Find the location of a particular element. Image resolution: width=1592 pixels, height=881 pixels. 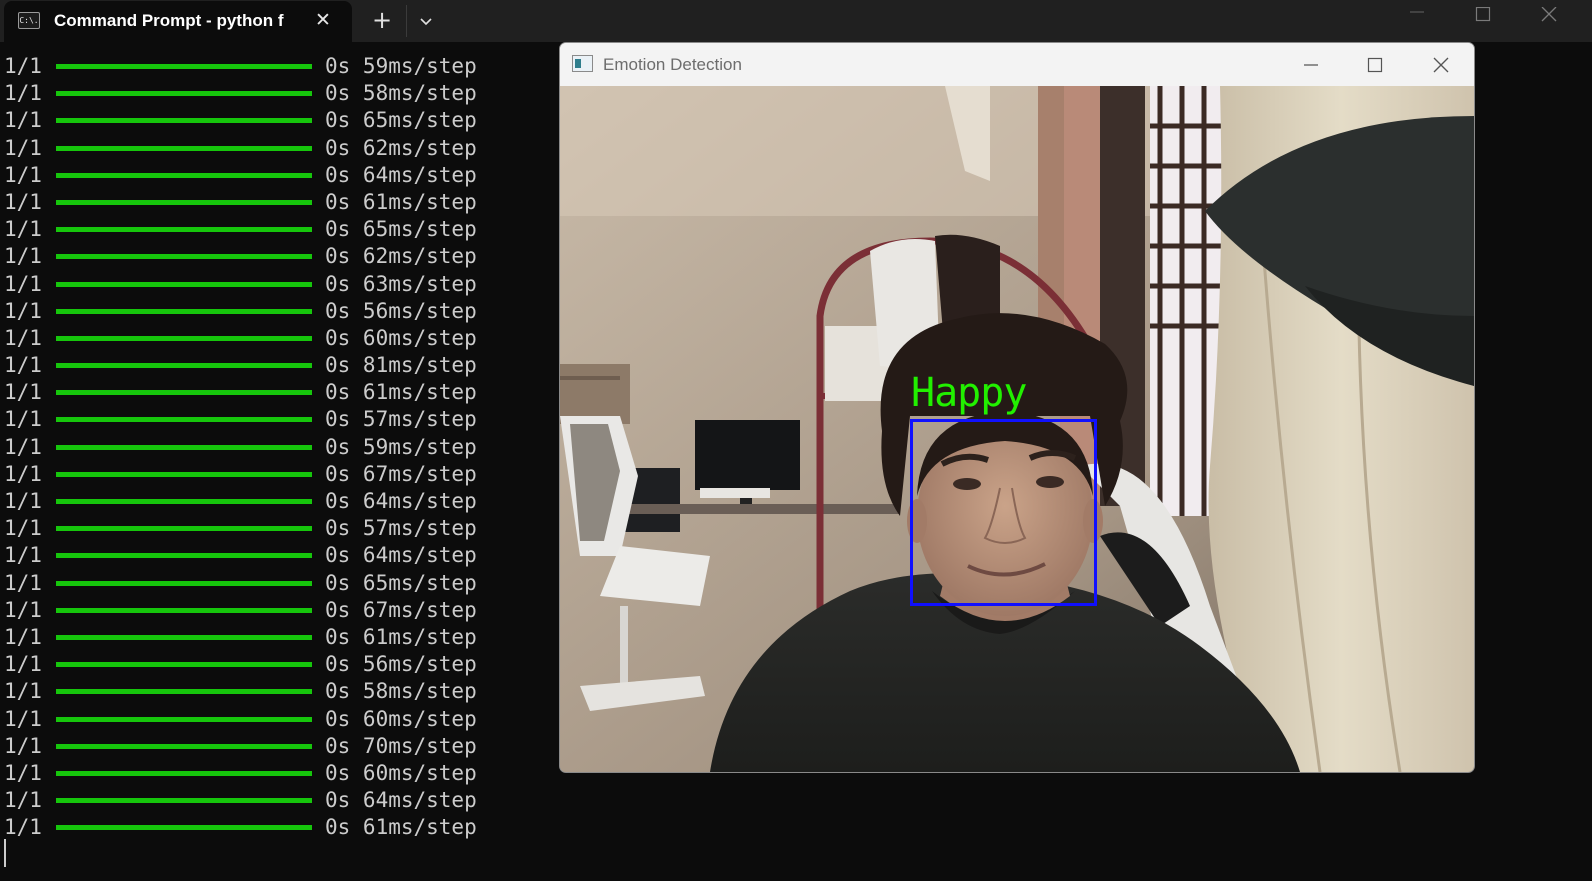

detection-minimize-button is located at coordinates (1311, 65).